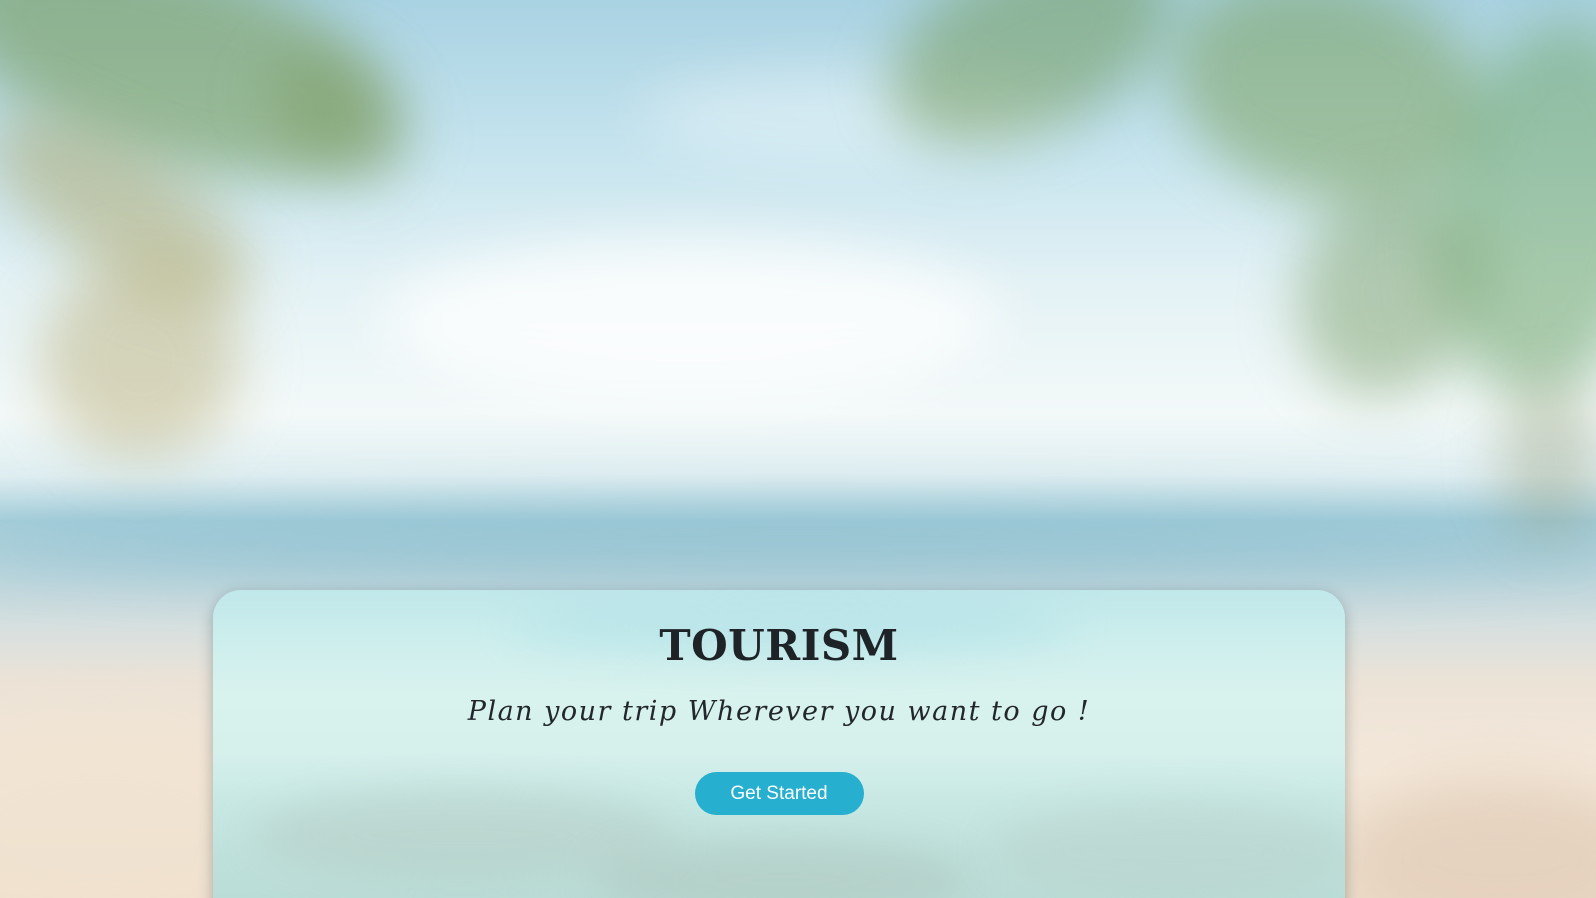  What do you see at coordinates (779, 711) in the screenshot?
I see `hero-tagline: Plan your trip Wherever you want to go !` at bounding box center [779, 711].